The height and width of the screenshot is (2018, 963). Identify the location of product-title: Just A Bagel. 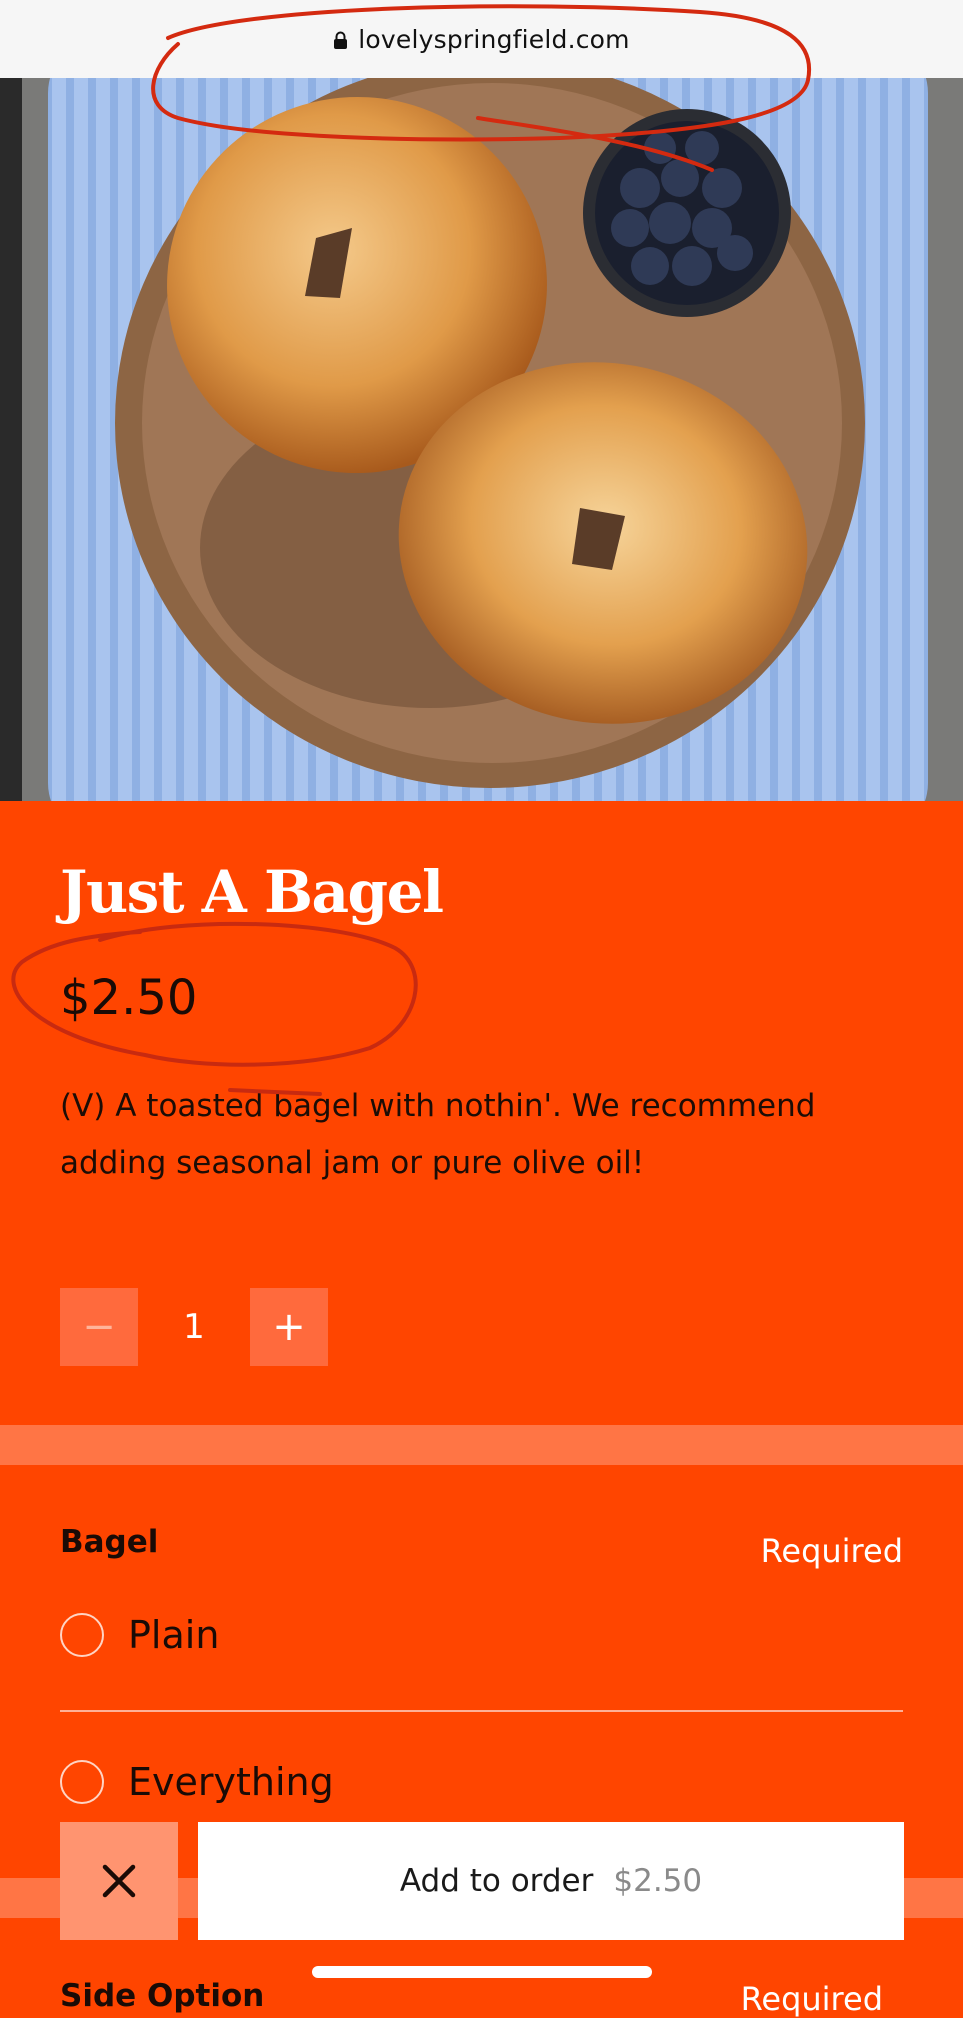
(252, 892).